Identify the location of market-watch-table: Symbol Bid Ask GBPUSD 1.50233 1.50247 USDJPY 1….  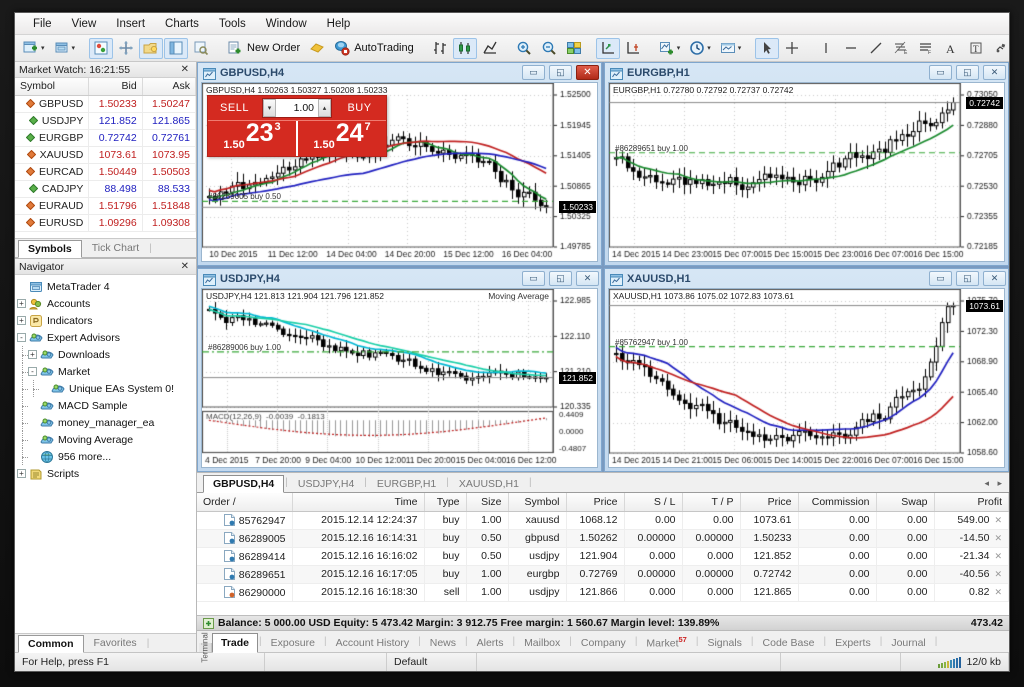
(105, 158).